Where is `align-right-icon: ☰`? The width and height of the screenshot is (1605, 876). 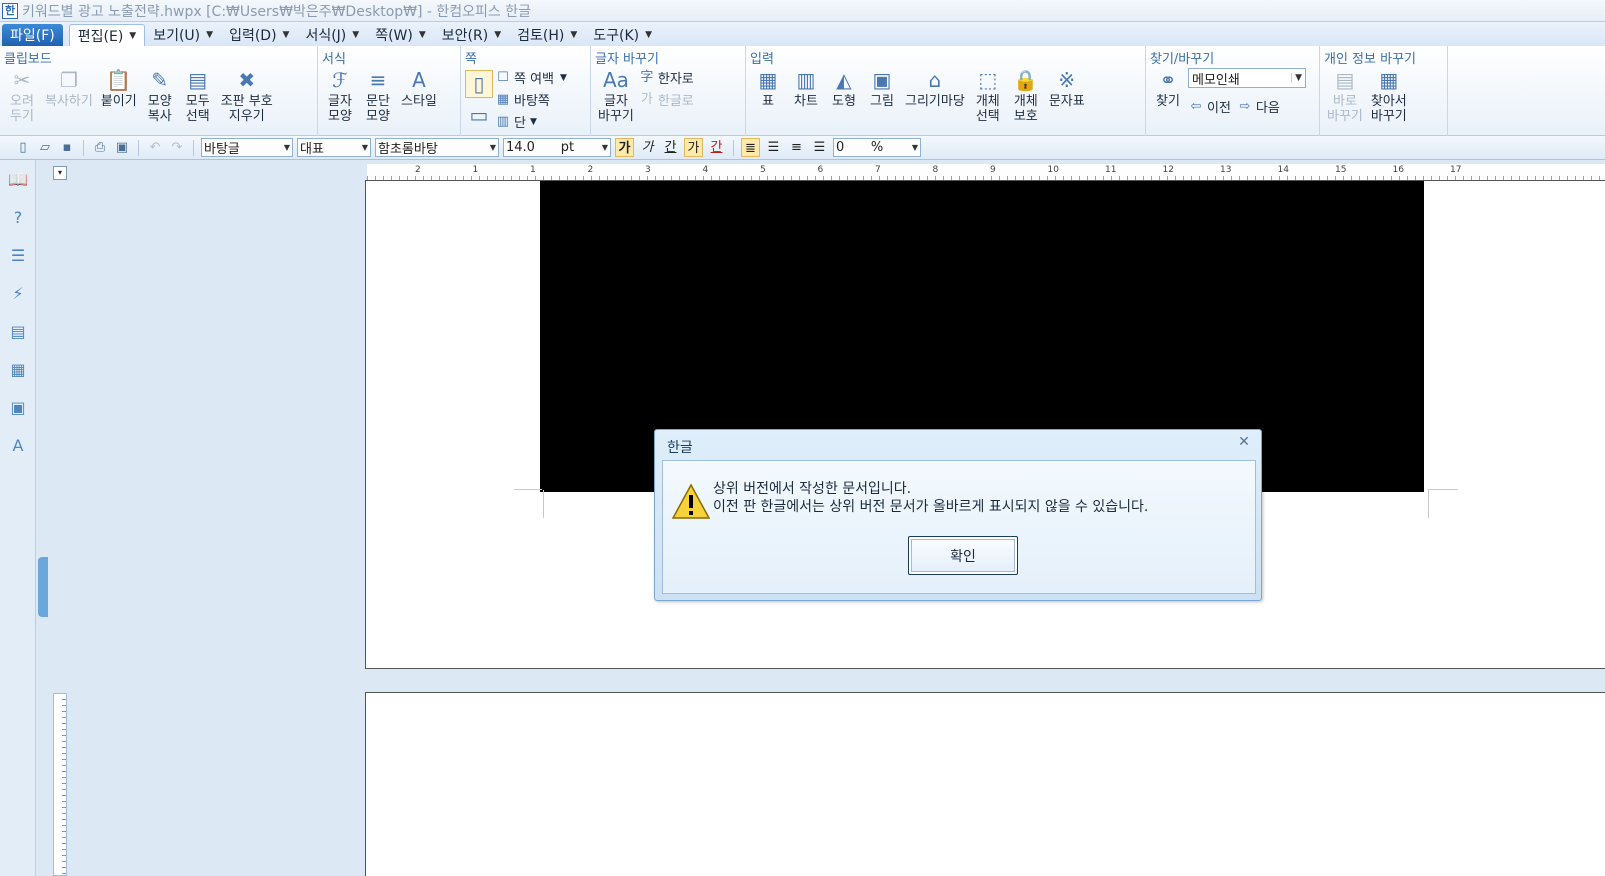
align-right-icon: ☰ is located at coordinates (819, 147).